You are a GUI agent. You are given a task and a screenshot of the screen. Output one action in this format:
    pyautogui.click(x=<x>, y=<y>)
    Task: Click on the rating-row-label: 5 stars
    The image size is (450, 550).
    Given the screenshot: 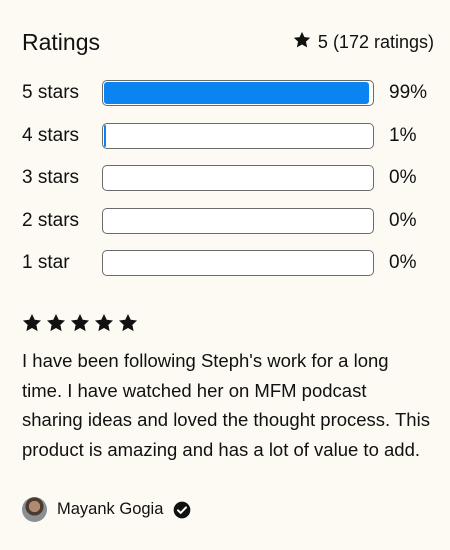 What is the action you would take?
    pyautogui.click(x=51, y=92)
    